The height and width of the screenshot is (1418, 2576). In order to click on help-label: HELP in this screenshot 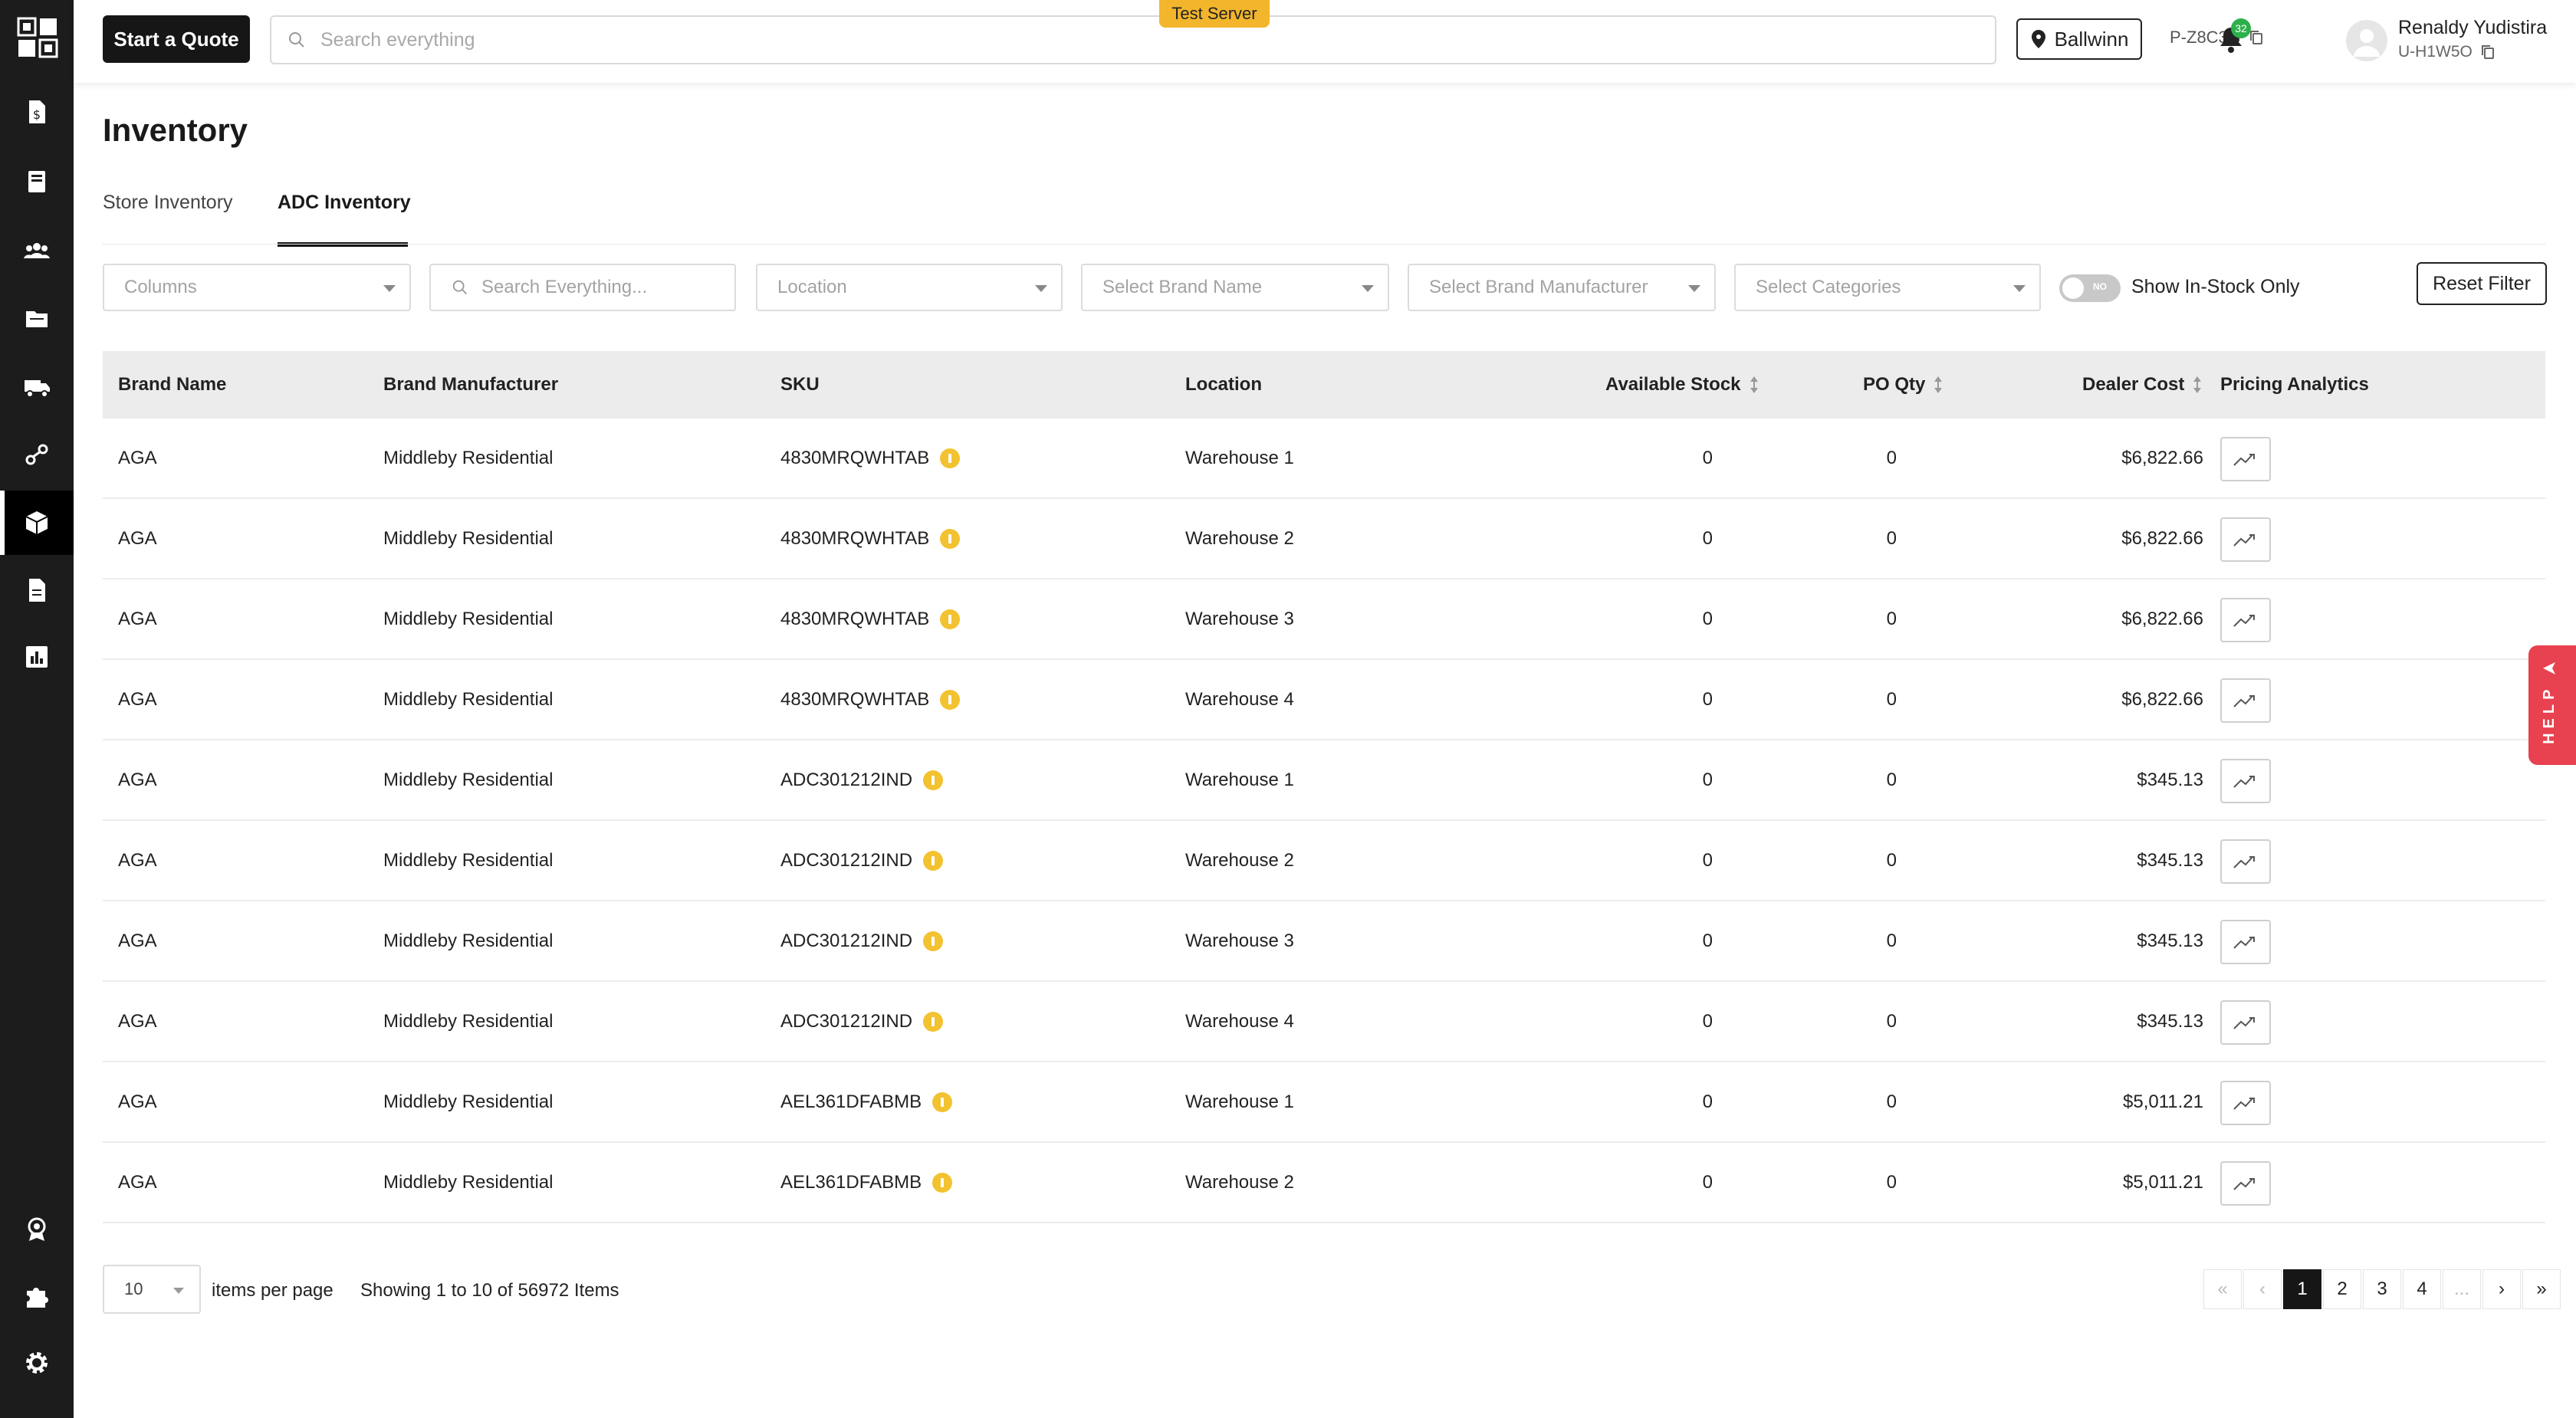, I will do `click(2552, 702)`.